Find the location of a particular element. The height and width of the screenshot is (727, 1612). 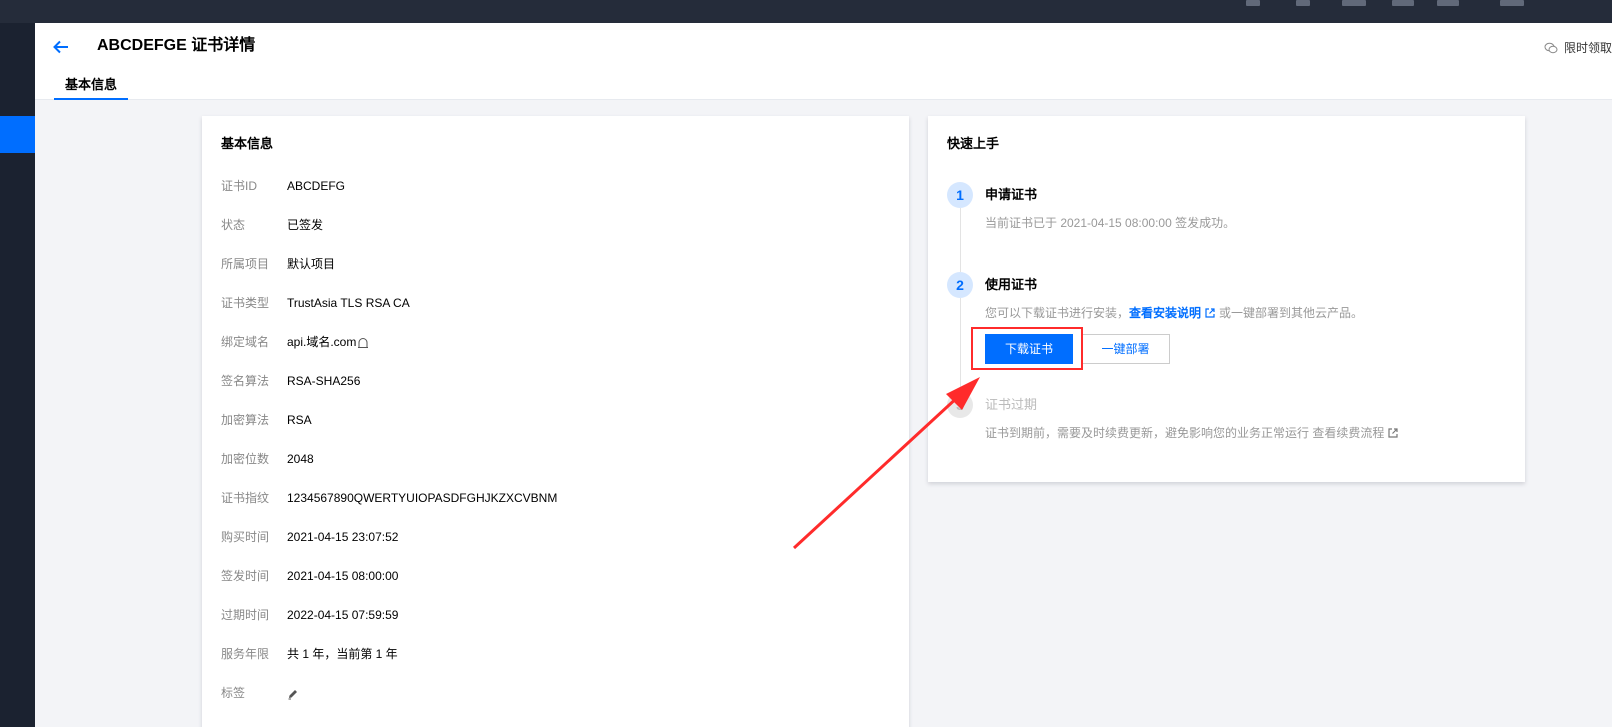

info-row-cert-type: 证书类型 TrustAsia TLS RSA CA is located at coordinates (315, 303).